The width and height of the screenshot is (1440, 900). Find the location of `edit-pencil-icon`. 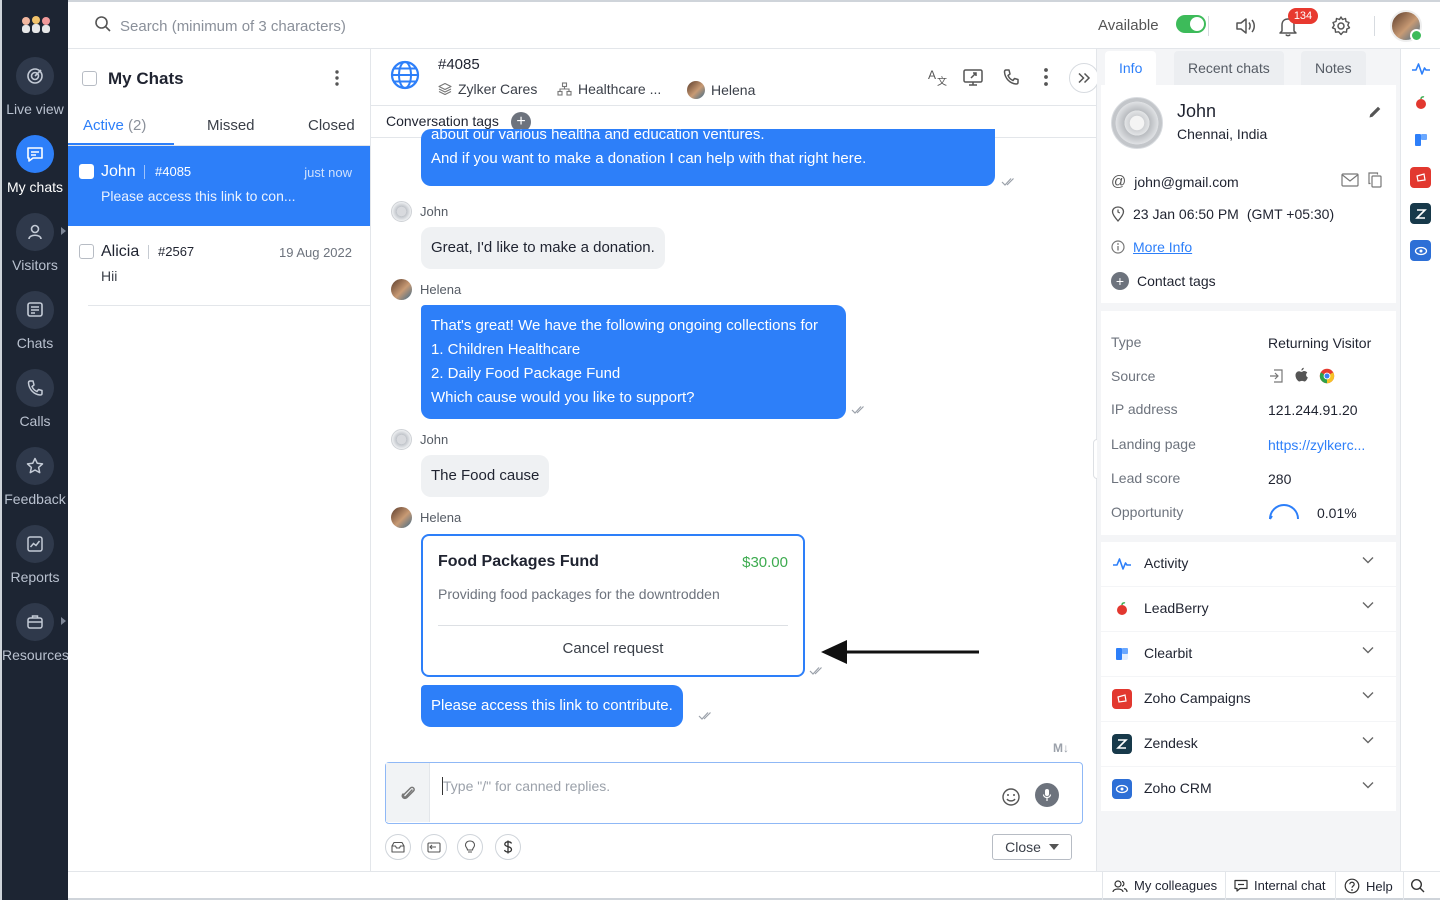

edit-pencil-icon is located at coordinates (1375, 112).